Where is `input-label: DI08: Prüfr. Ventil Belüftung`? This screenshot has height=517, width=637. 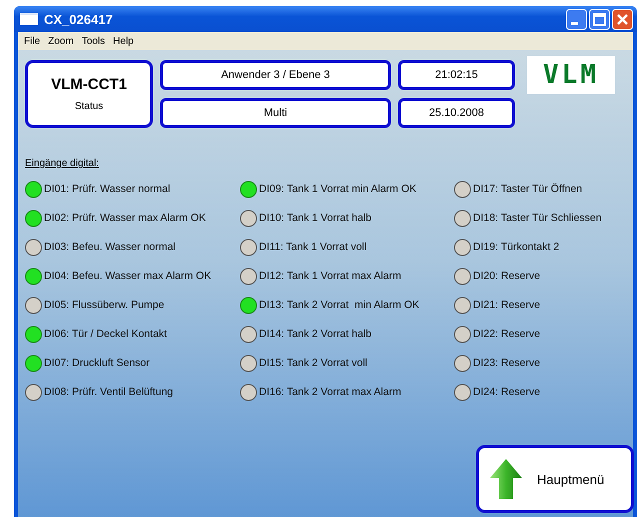
input-label: DI08: Prüfr. Ventil Belüftung is located at coordinates (108, 392).